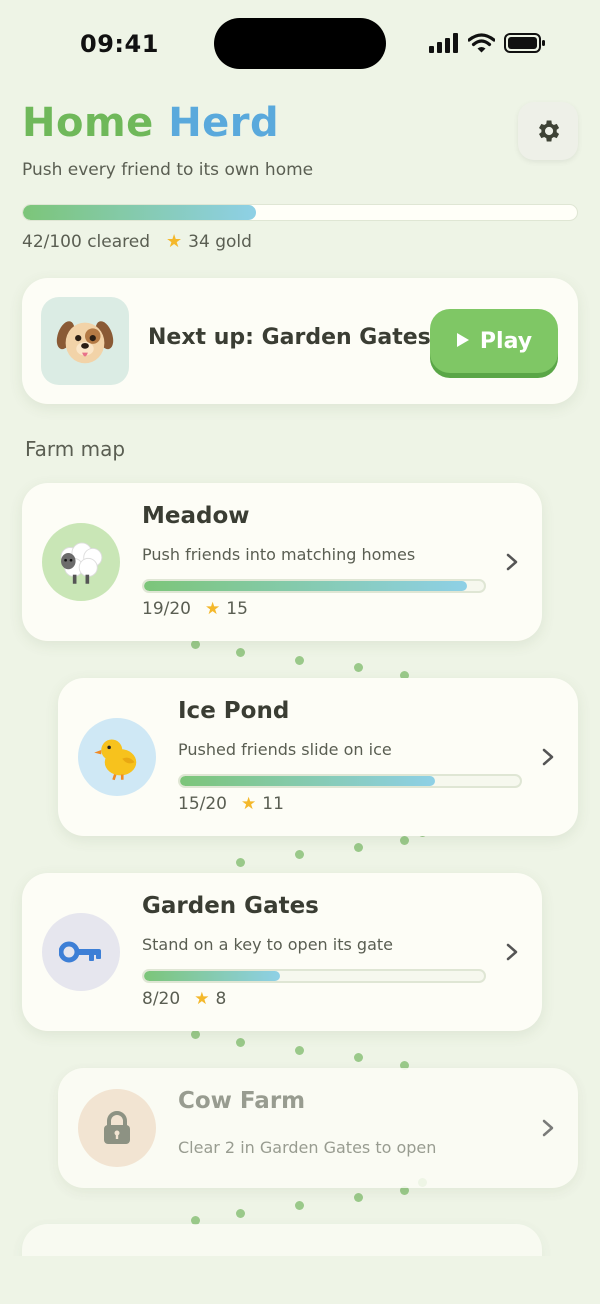  What do you see at coordinates (196, 516) in the screenshot?
I see `world-name: Meadow` at bounding box center [196, 516].